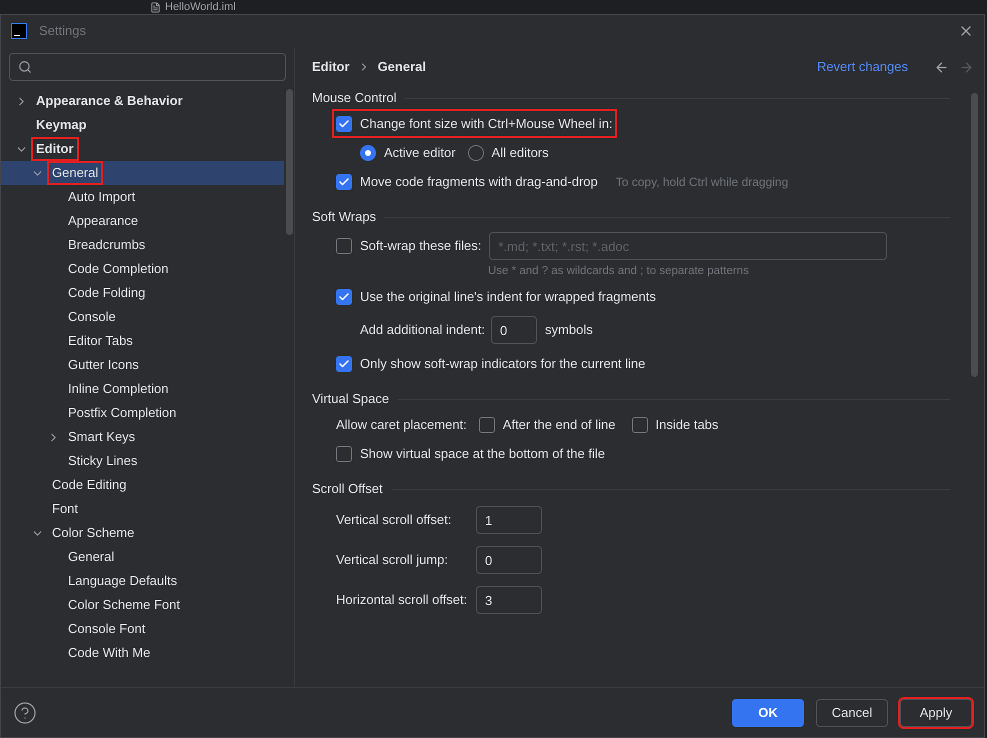  I want to click on field-label: Vertical scroll offset:, so click(394, 520).